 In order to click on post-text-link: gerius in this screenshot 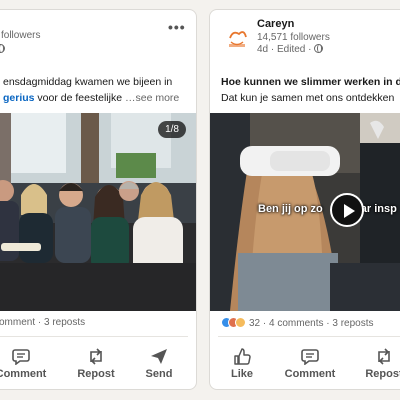, I will do `click(19, 98)`.